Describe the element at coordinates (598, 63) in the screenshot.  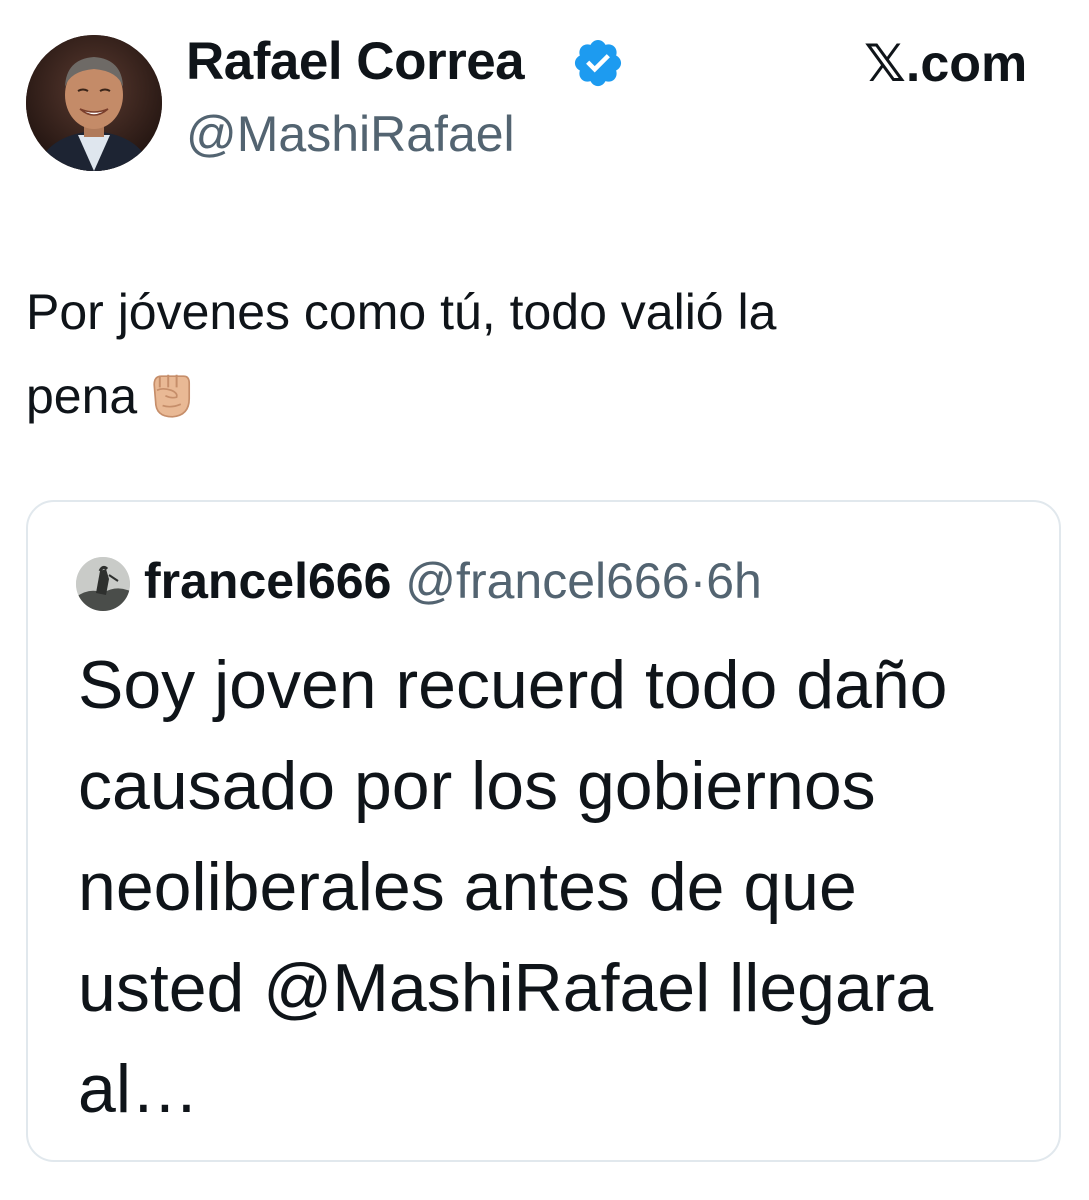
I see `verified-badge-icon` at that location.